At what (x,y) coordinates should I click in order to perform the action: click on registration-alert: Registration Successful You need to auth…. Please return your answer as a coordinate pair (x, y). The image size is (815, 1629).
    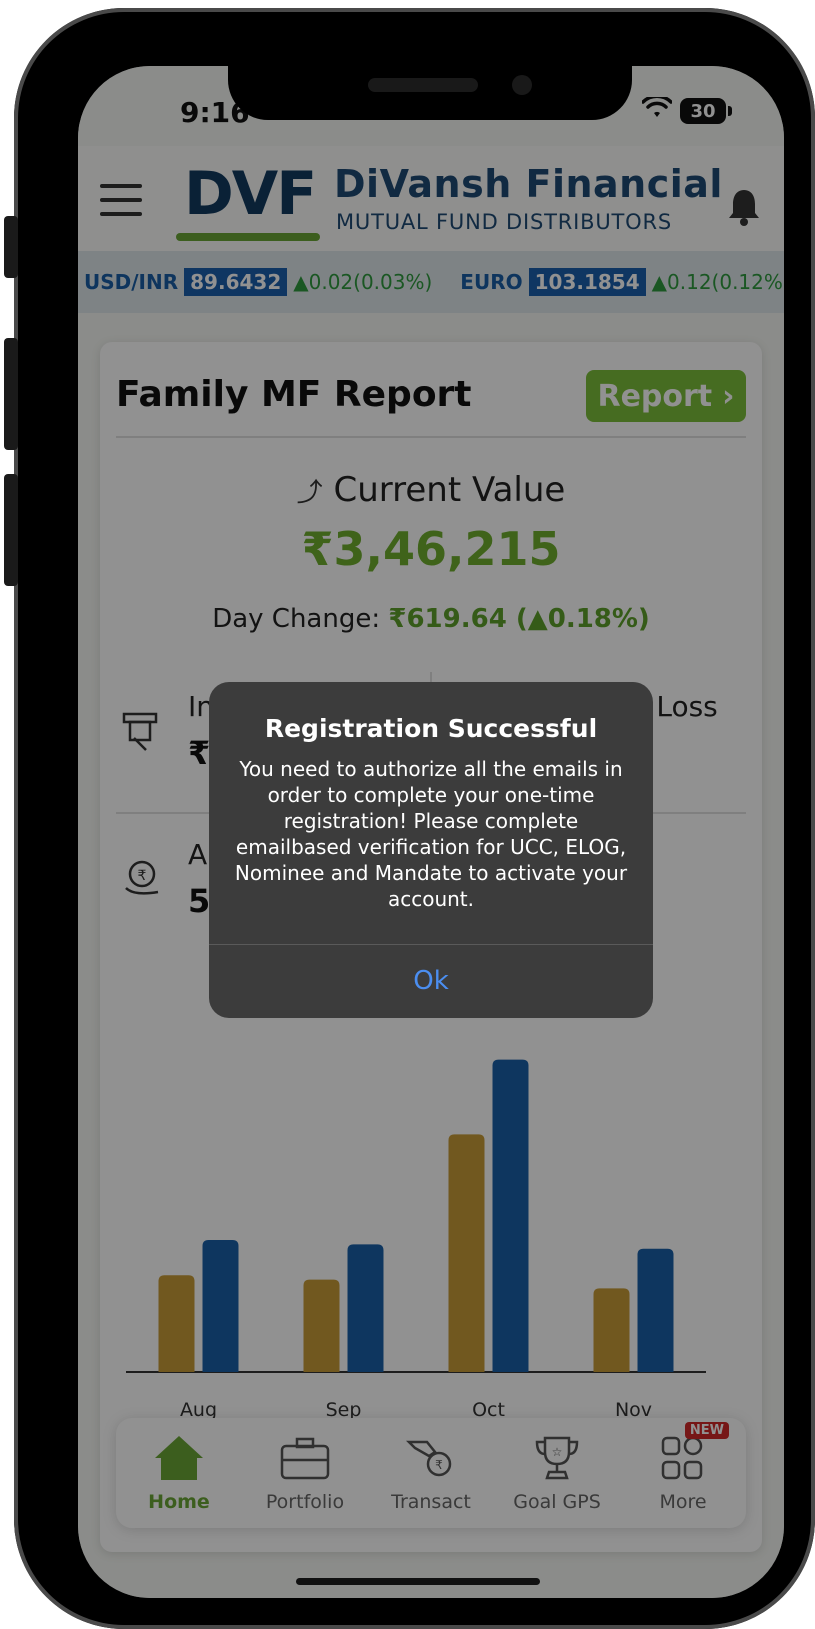
    Looking at the image, I should click on (431, 850).